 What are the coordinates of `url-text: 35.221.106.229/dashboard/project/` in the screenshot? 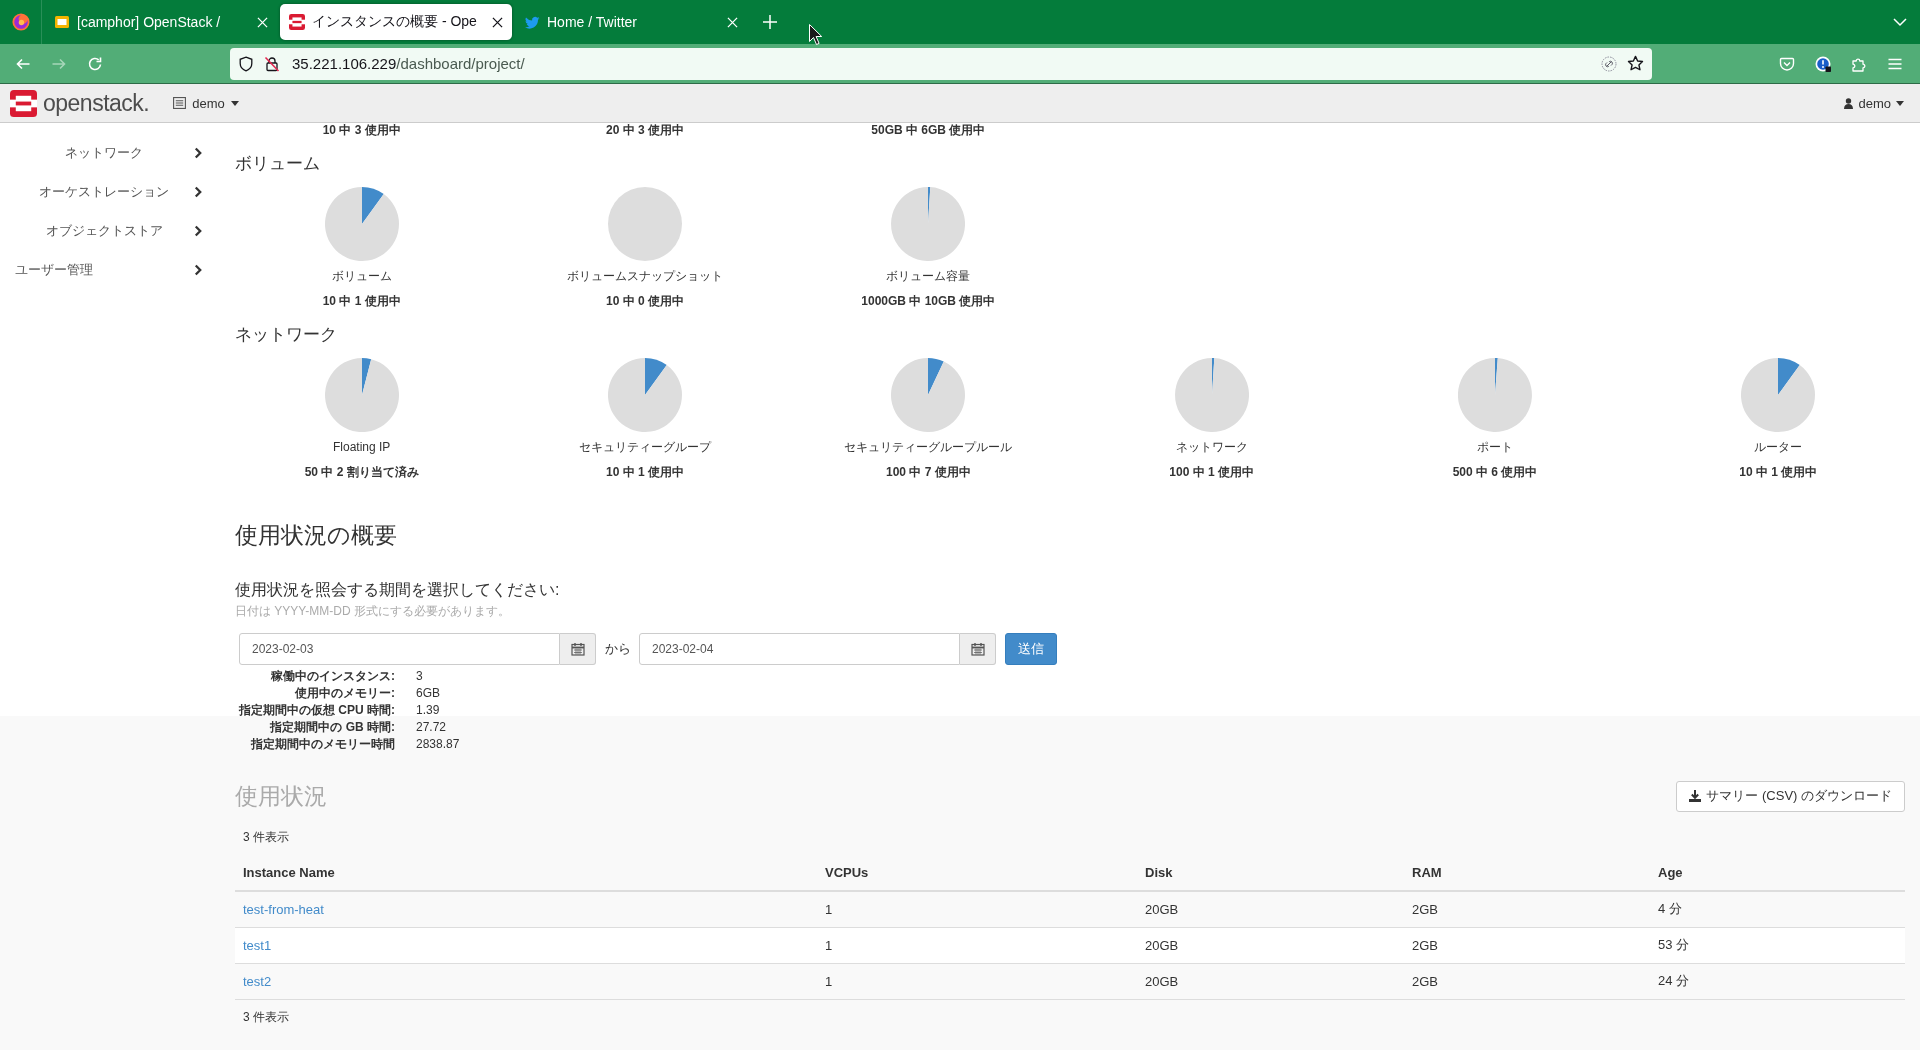 It's located at (408, 63).